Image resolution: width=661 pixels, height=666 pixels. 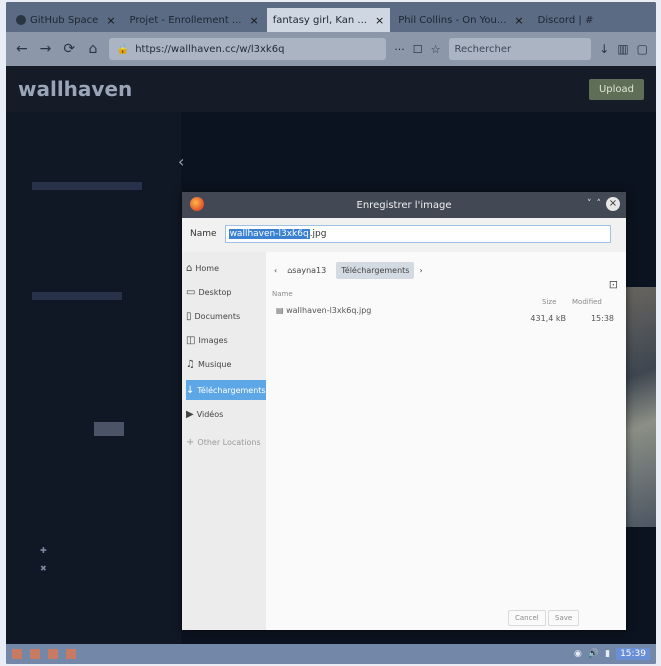 What do you see at coordinates (616, 89) in the screenshot?
I see `upload-button: Upload` at bounding box center [616, 89].